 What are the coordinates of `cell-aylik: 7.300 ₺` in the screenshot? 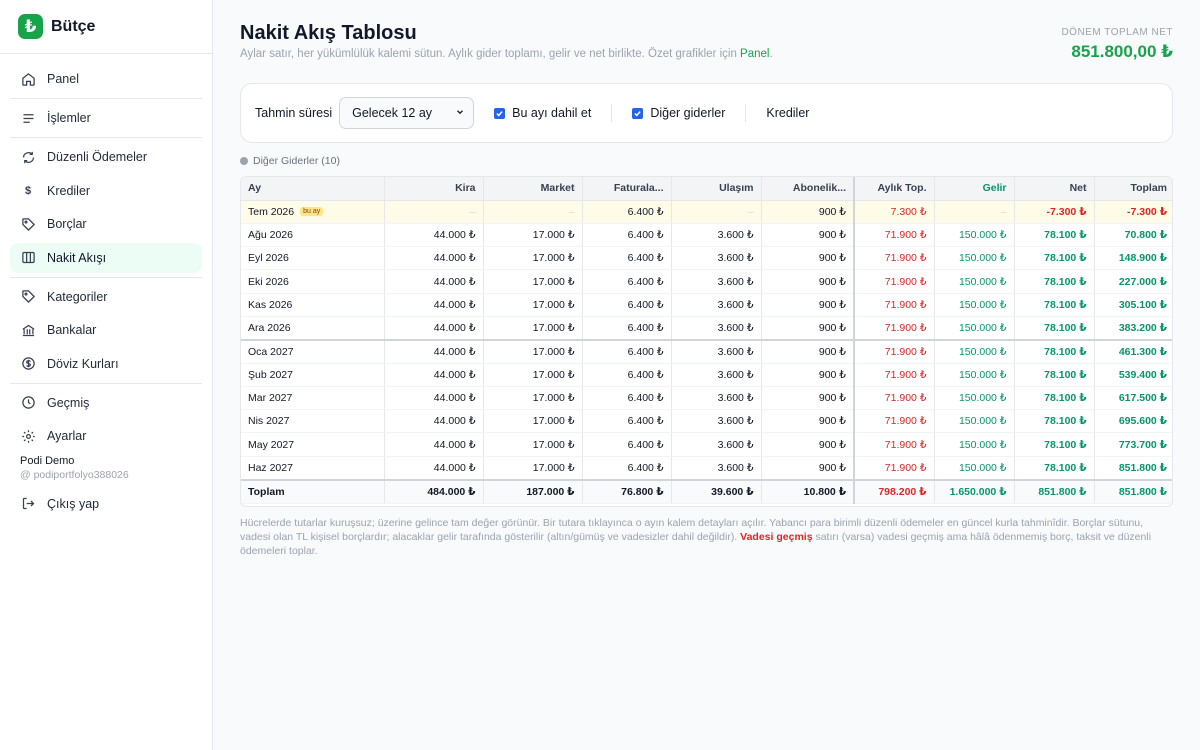 It's located at (893, 212).